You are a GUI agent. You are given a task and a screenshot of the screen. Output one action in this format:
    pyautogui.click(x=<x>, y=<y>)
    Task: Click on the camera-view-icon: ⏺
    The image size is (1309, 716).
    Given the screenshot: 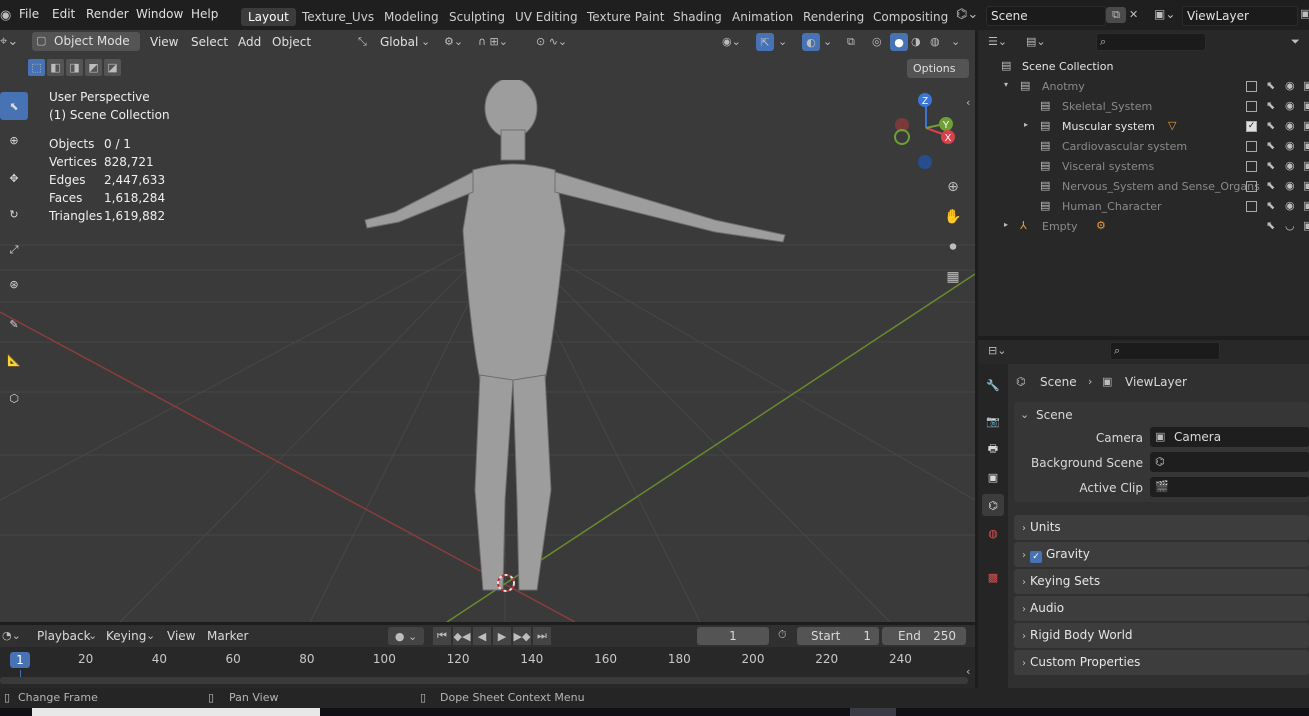 What is the action you would take?
    pyautogui.click(x=953, y=247)
    